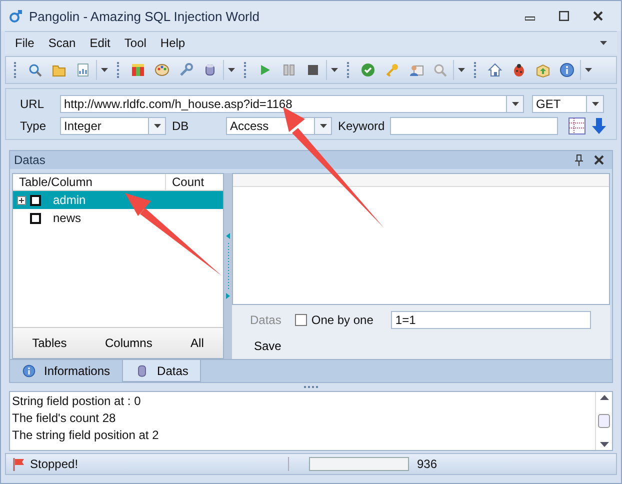 This screenshot has width=622, height=484. Describe the element at coordinates (228, 266) in the screenshot. I see `splitter-handle-icon` at that location.